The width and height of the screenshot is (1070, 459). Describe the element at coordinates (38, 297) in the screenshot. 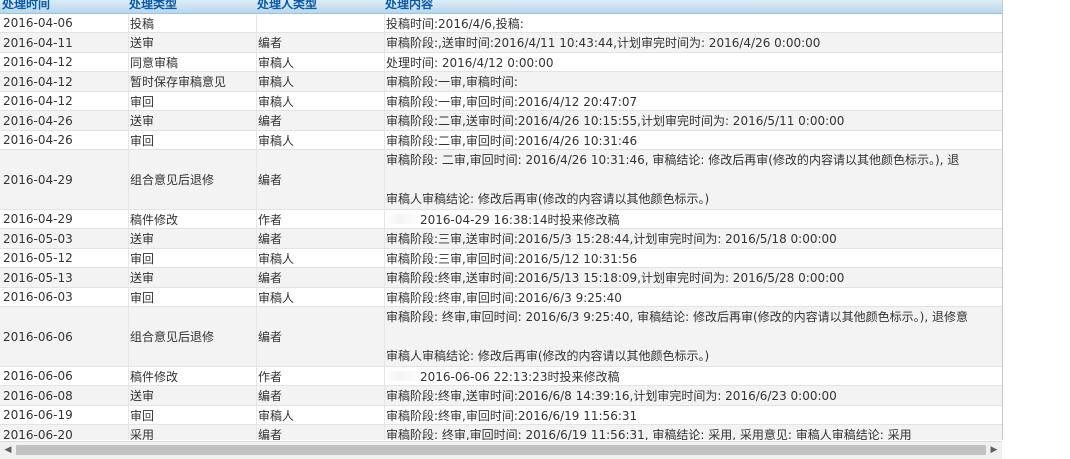

I see `cell-time: 2016-06-03` at that location.